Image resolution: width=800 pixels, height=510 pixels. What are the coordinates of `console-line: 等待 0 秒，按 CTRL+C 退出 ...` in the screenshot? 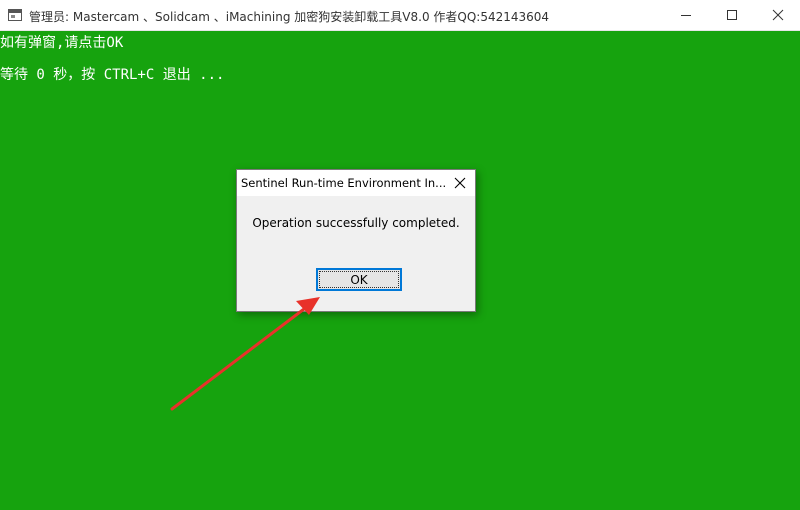 It's located at (112, 75).